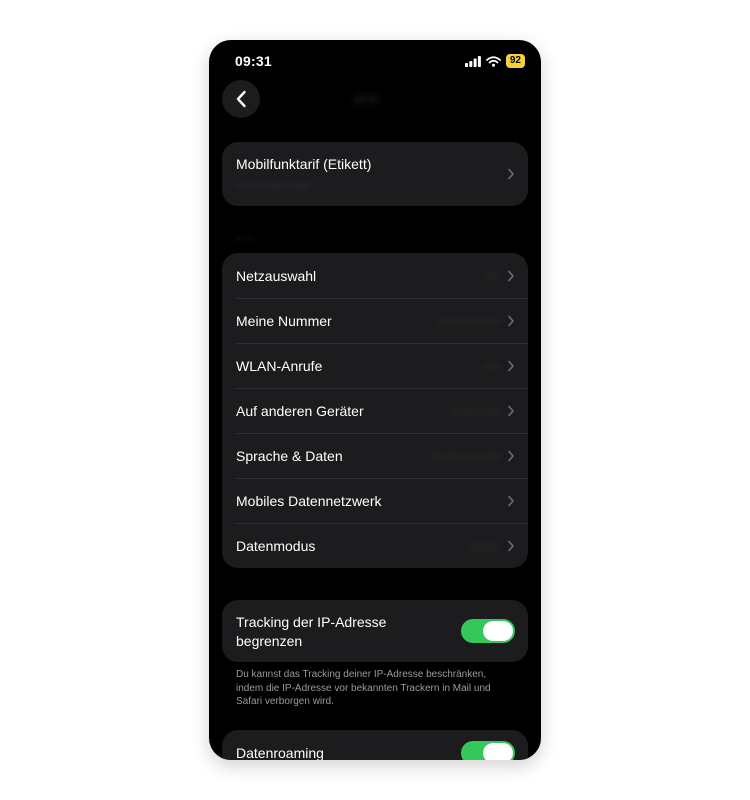  I want to click on ip-tracking-toggle, so click(488, 631).